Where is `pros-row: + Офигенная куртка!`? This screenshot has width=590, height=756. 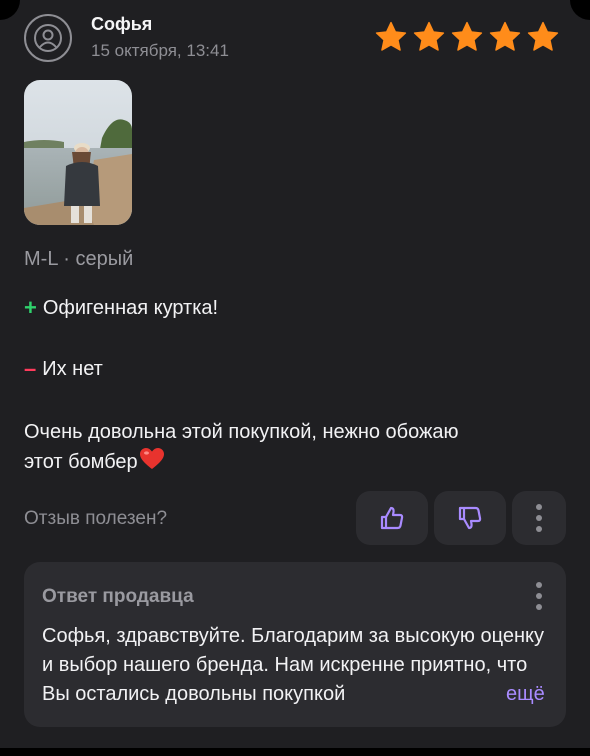 pros-row: + Офигенная куртка! is located at coordinates (121, 308).